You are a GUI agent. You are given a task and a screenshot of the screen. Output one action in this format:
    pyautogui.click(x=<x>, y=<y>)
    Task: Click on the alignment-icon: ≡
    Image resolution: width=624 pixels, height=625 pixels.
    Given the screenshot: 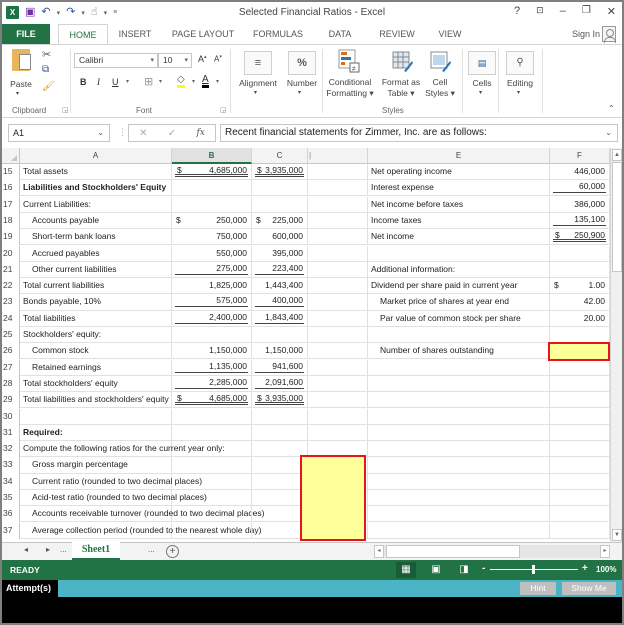 What is the action you would take?
    pyautogui.click(x=258, y=63)
    